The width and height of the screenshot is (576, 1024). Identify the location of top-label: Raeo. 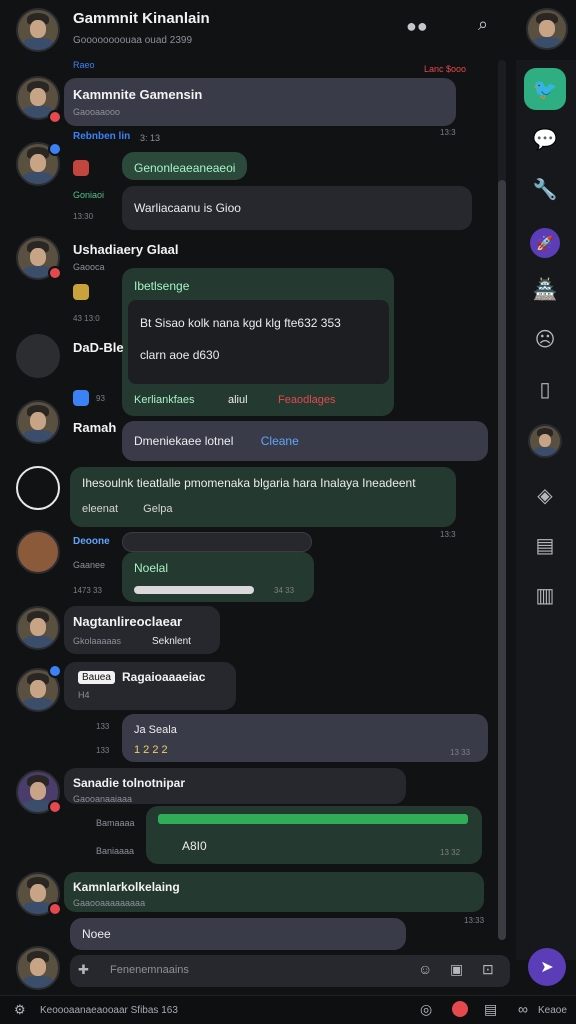
(84, 65).